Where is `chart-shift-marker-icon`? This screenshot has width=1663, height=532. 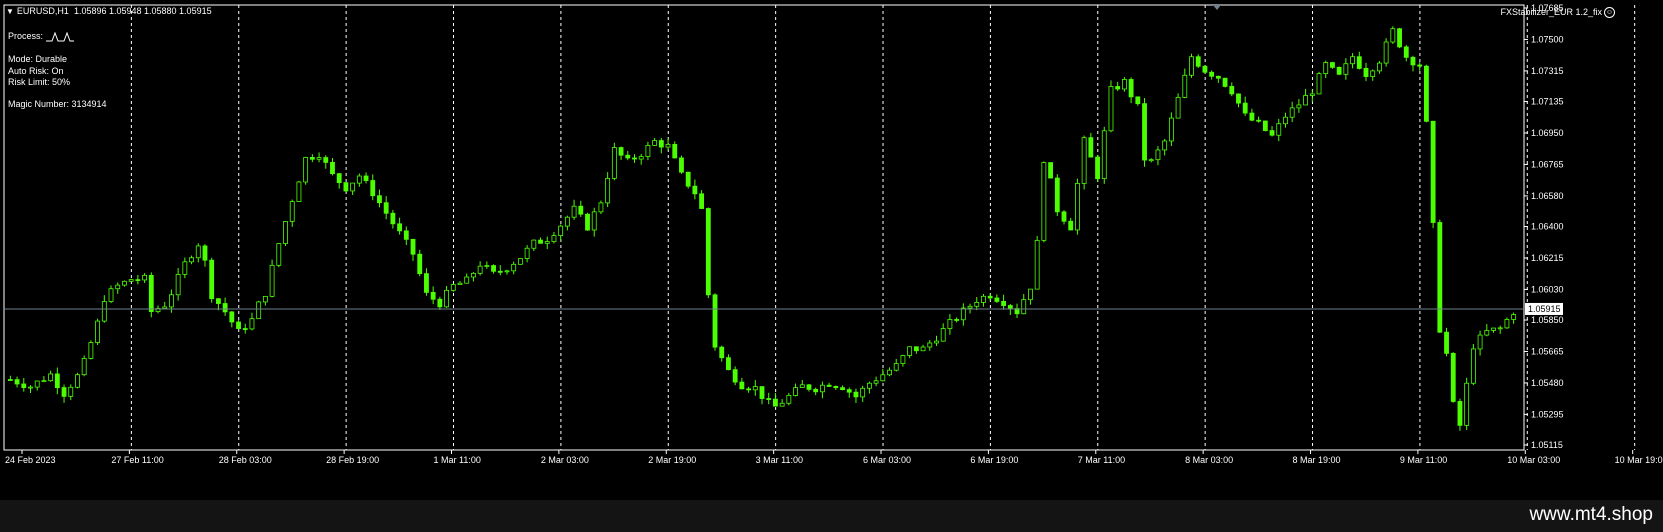
chart-shift-marker-icon is located at coordinates (1217, 7).